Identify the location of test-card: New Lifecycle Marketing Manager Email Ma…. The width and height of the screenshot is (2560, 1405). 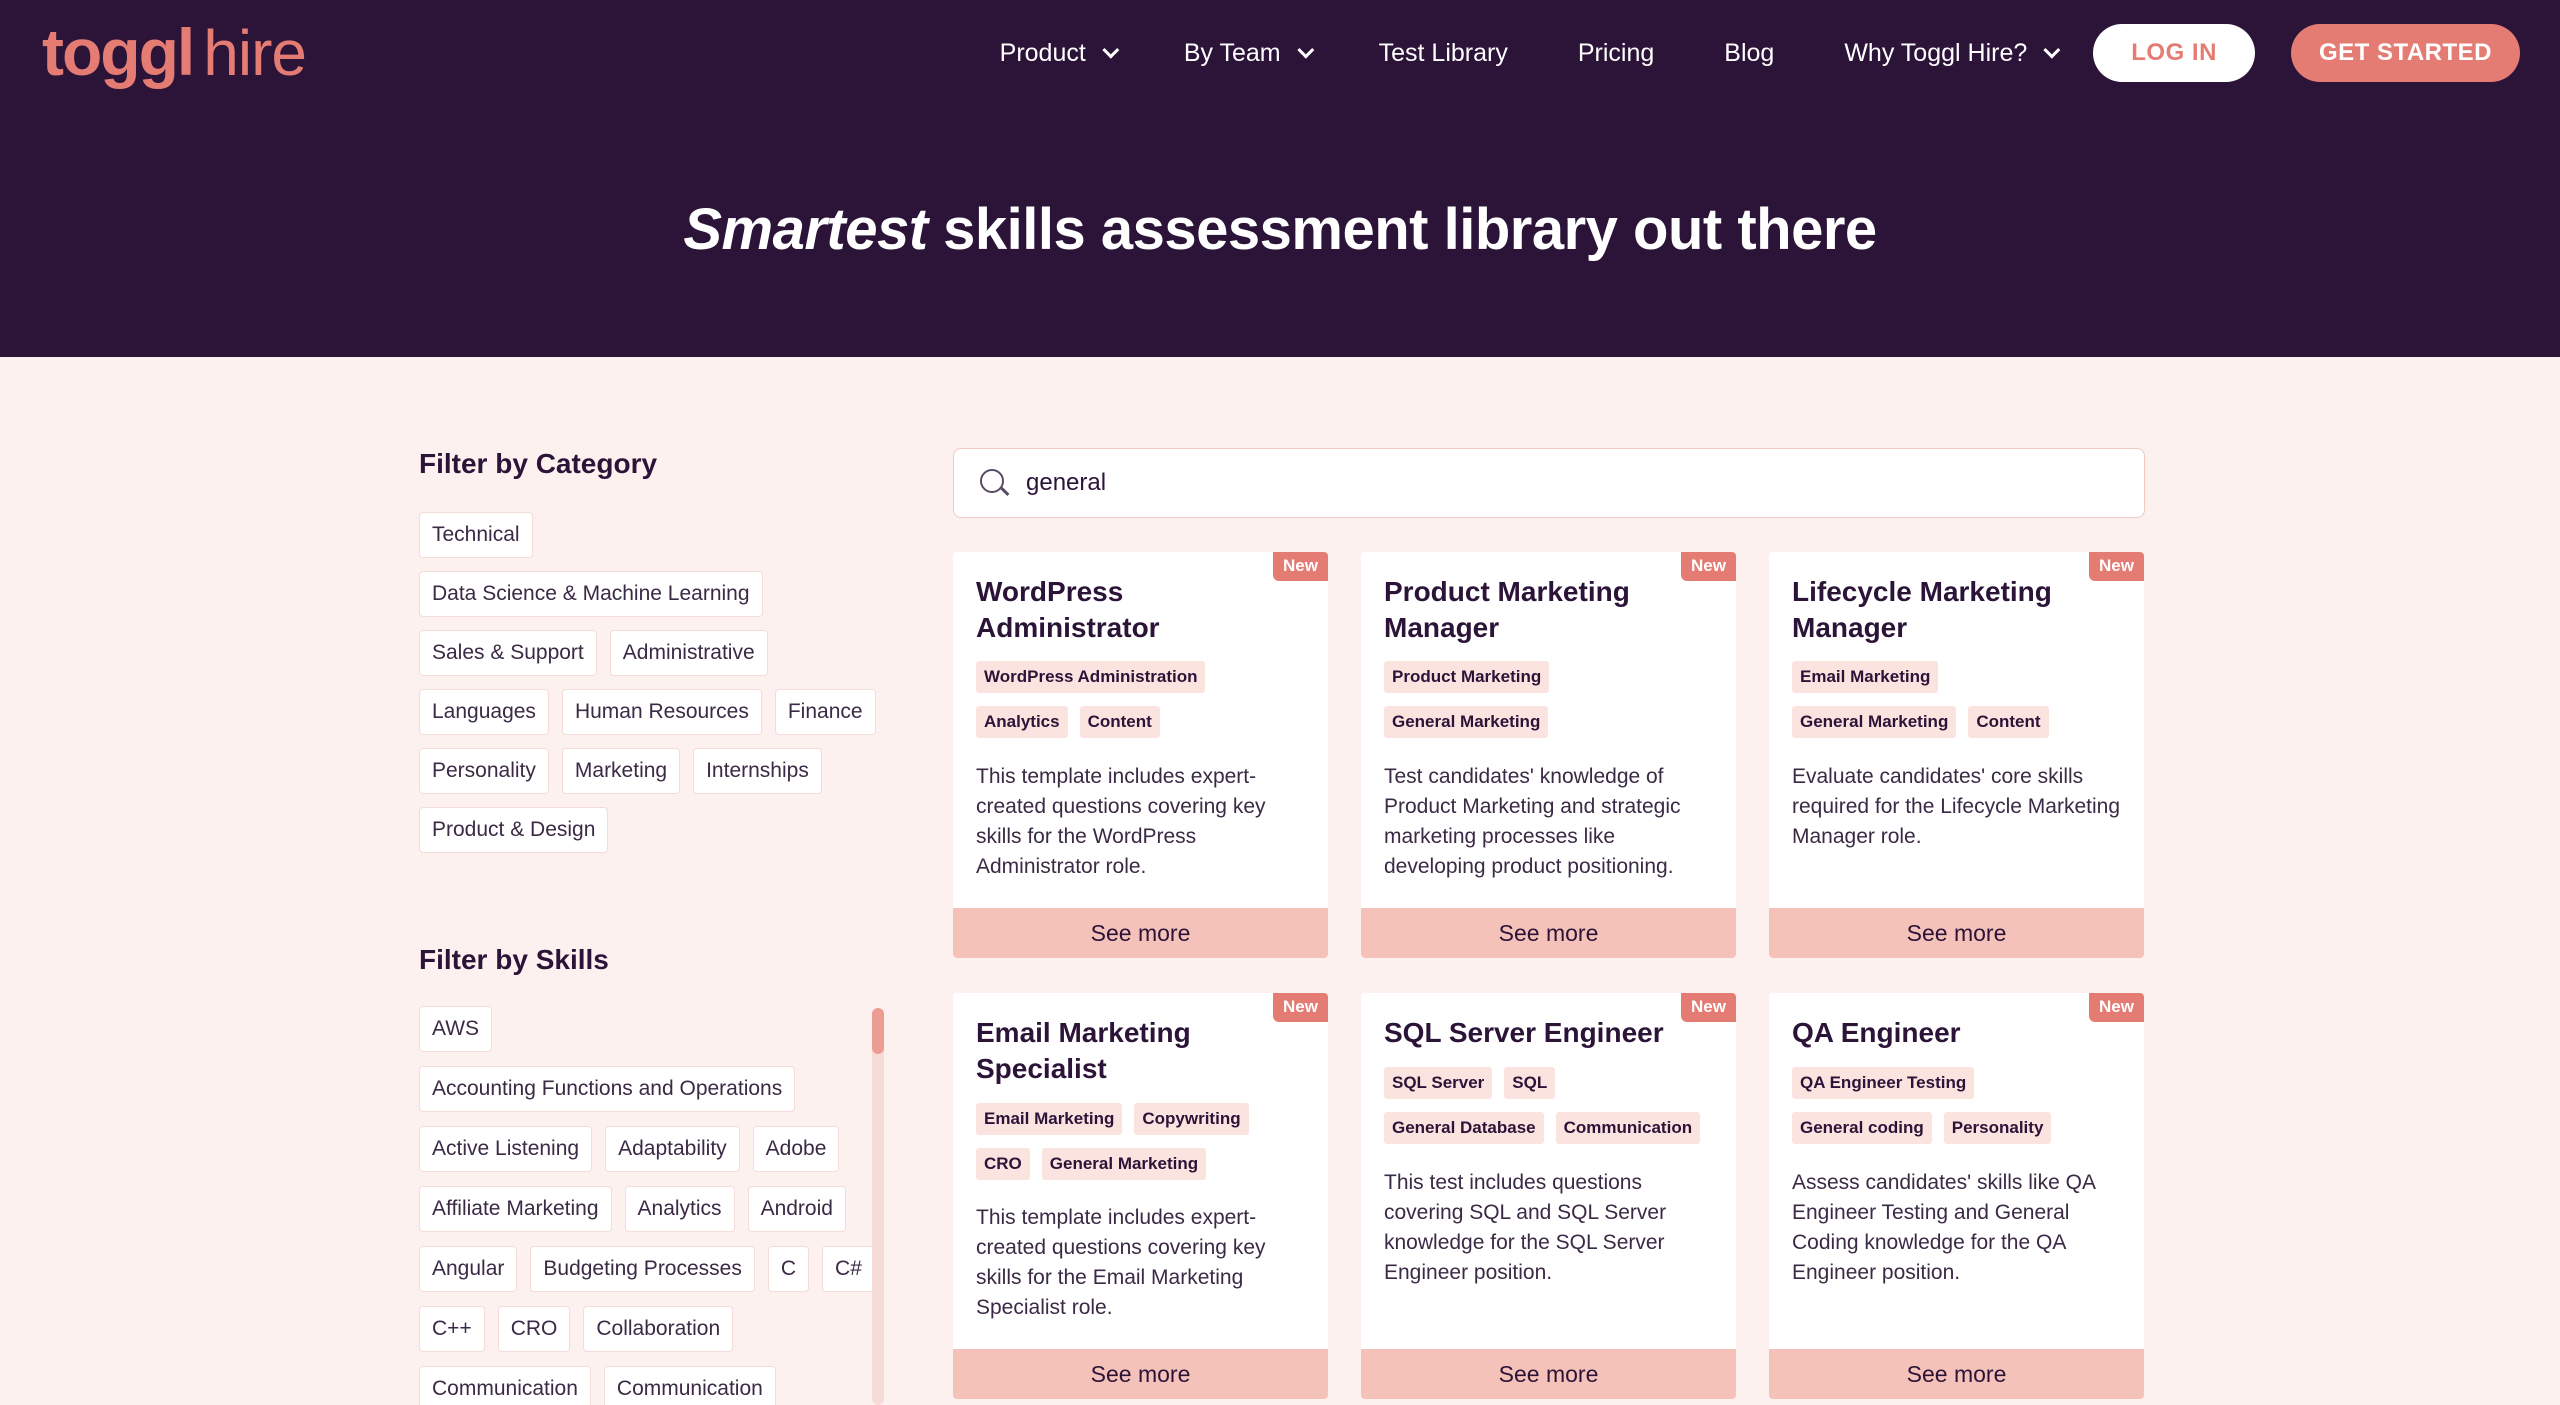
(1956, 755).